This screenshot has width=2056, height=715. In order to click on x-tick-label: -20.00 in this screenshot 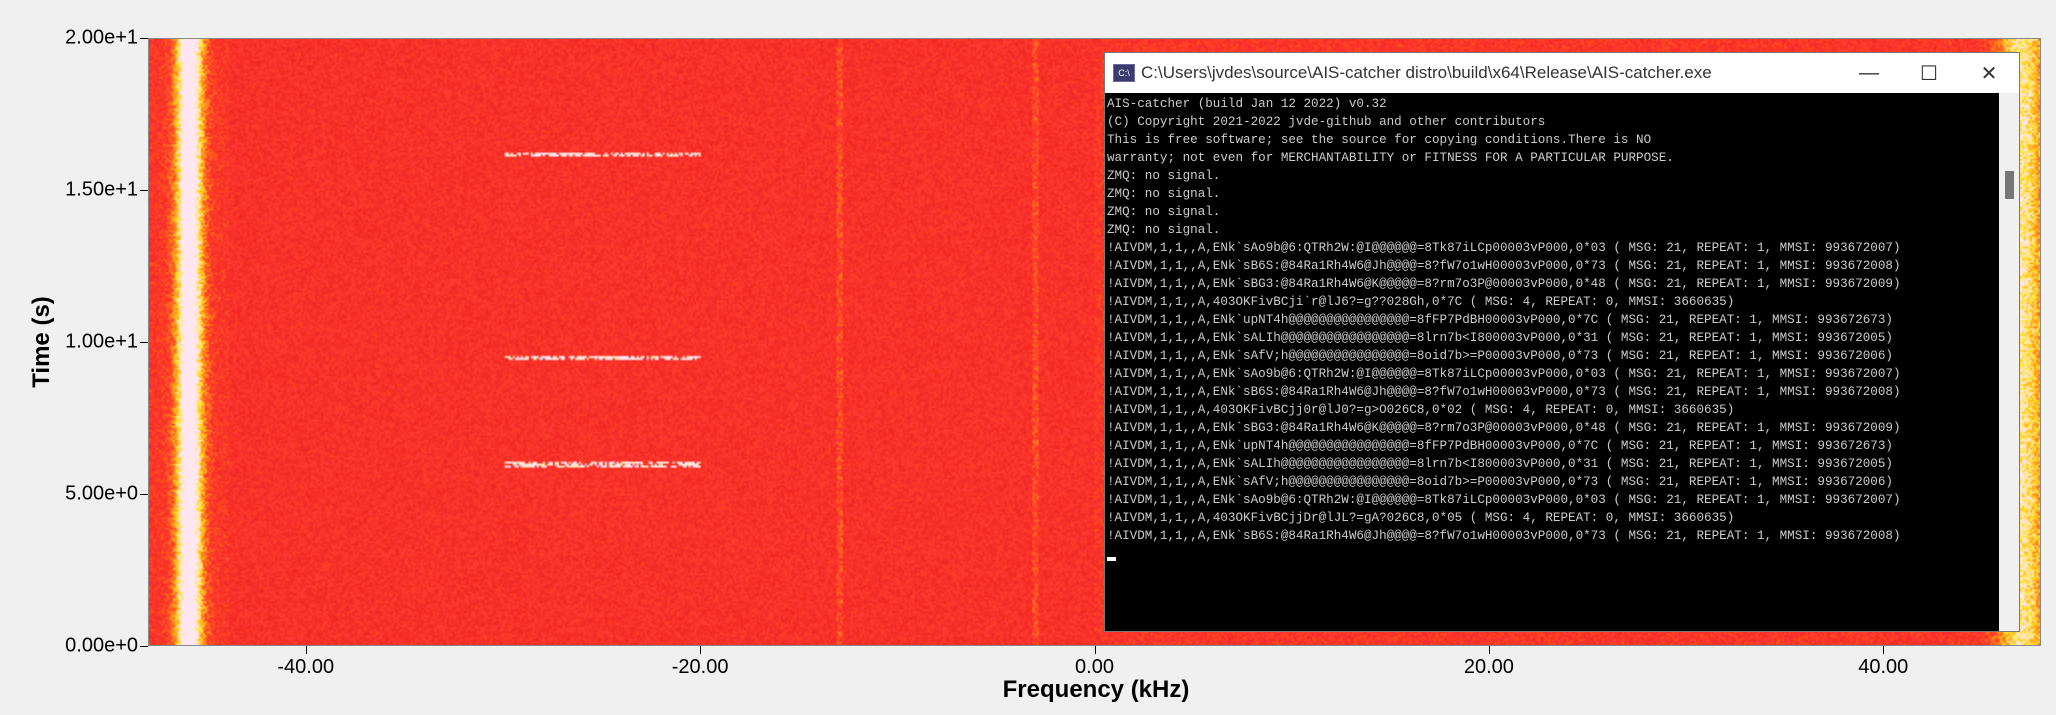, I will do `click(700, 667)`.